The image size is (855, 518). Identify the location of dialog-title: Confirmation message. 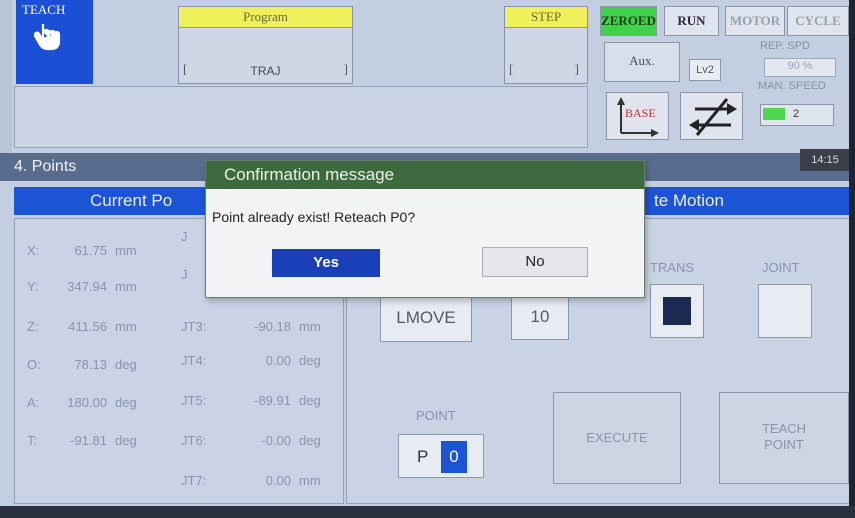
(309, 174).